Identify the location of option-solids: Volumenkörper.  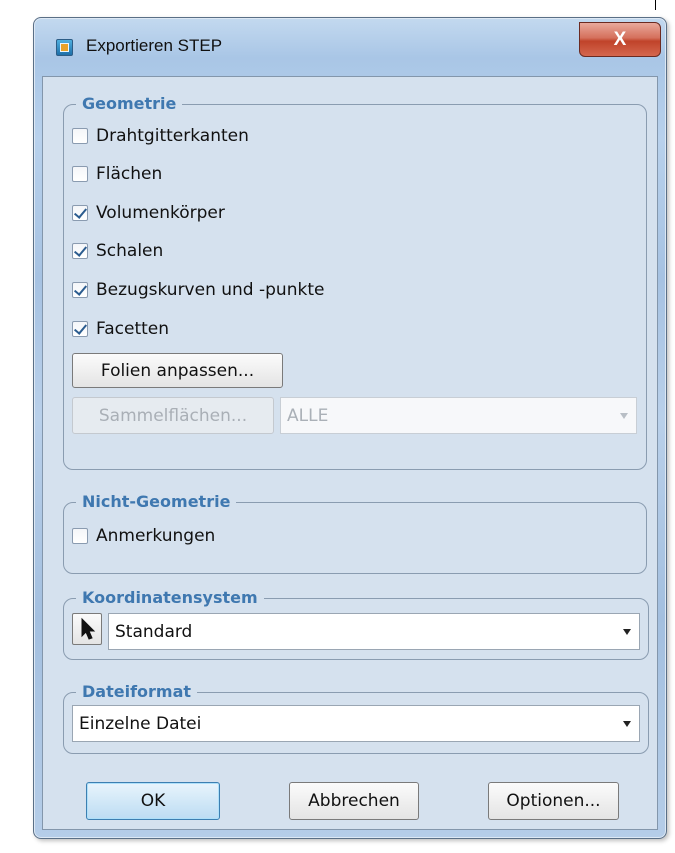
(148, 213).